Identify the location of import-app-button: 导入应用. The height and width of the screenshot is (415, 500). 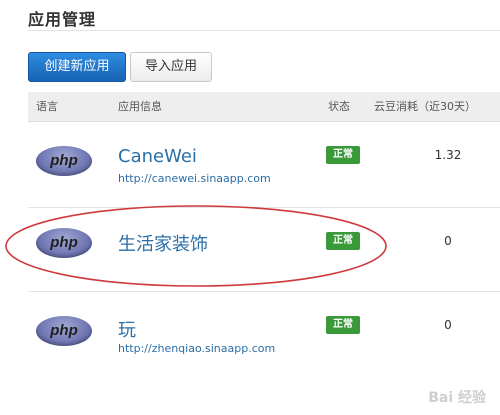
(171, 67).